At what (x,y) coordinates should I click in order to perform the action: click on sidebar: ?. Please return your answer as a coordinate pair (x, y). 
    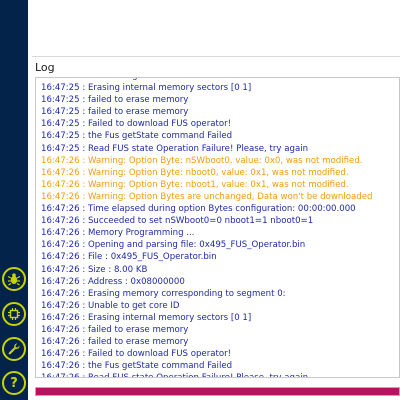
    Looking at the image, I should click on (14, 200).